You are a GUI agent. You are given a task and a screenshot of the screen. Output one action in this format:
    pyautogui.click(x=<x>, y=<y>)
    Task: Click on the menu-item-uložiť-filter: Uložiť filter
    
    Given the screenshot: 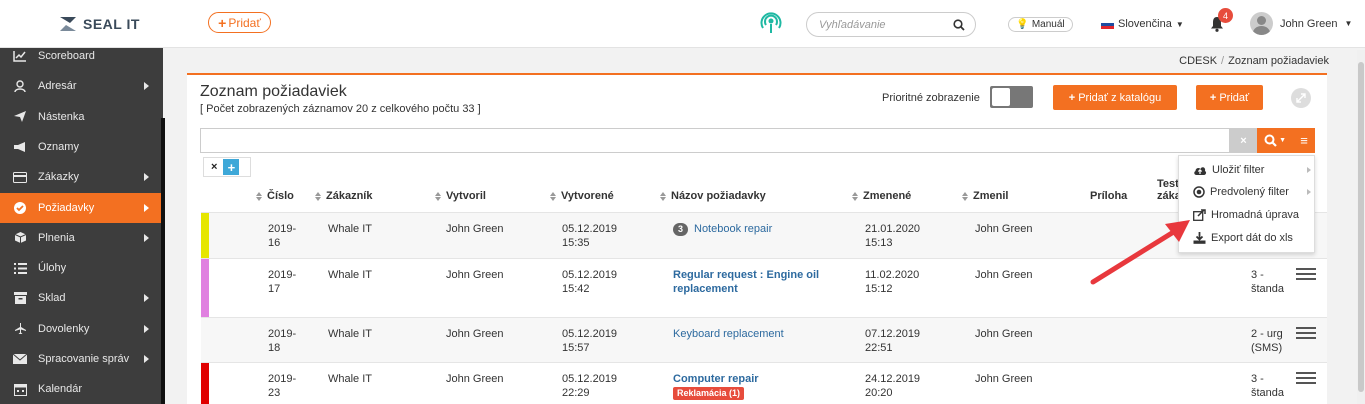 What is the action you would take?
    pyautogui.click(x=1247, y=170)
    